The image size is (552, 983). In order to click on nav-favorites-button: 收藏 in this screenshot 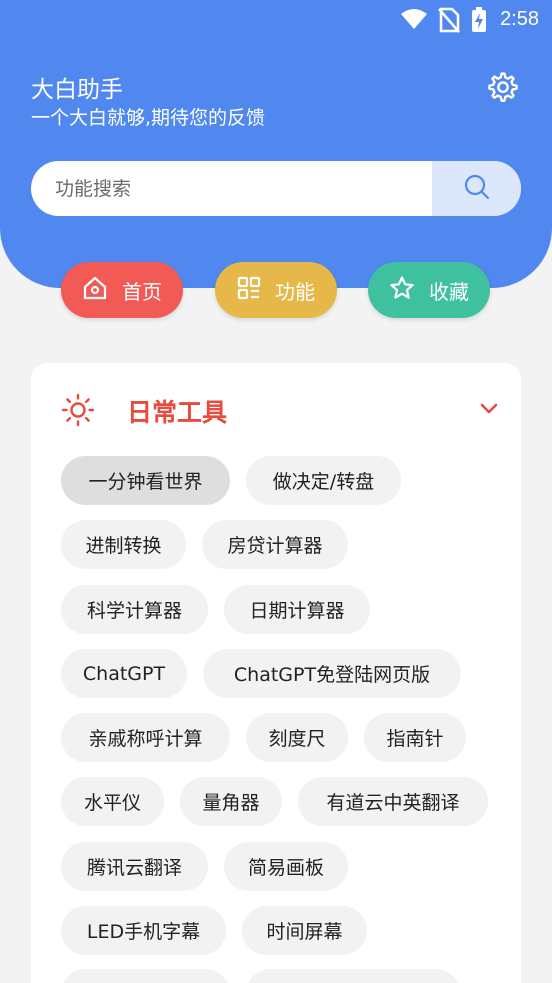, I will do `click(429, 290)`.